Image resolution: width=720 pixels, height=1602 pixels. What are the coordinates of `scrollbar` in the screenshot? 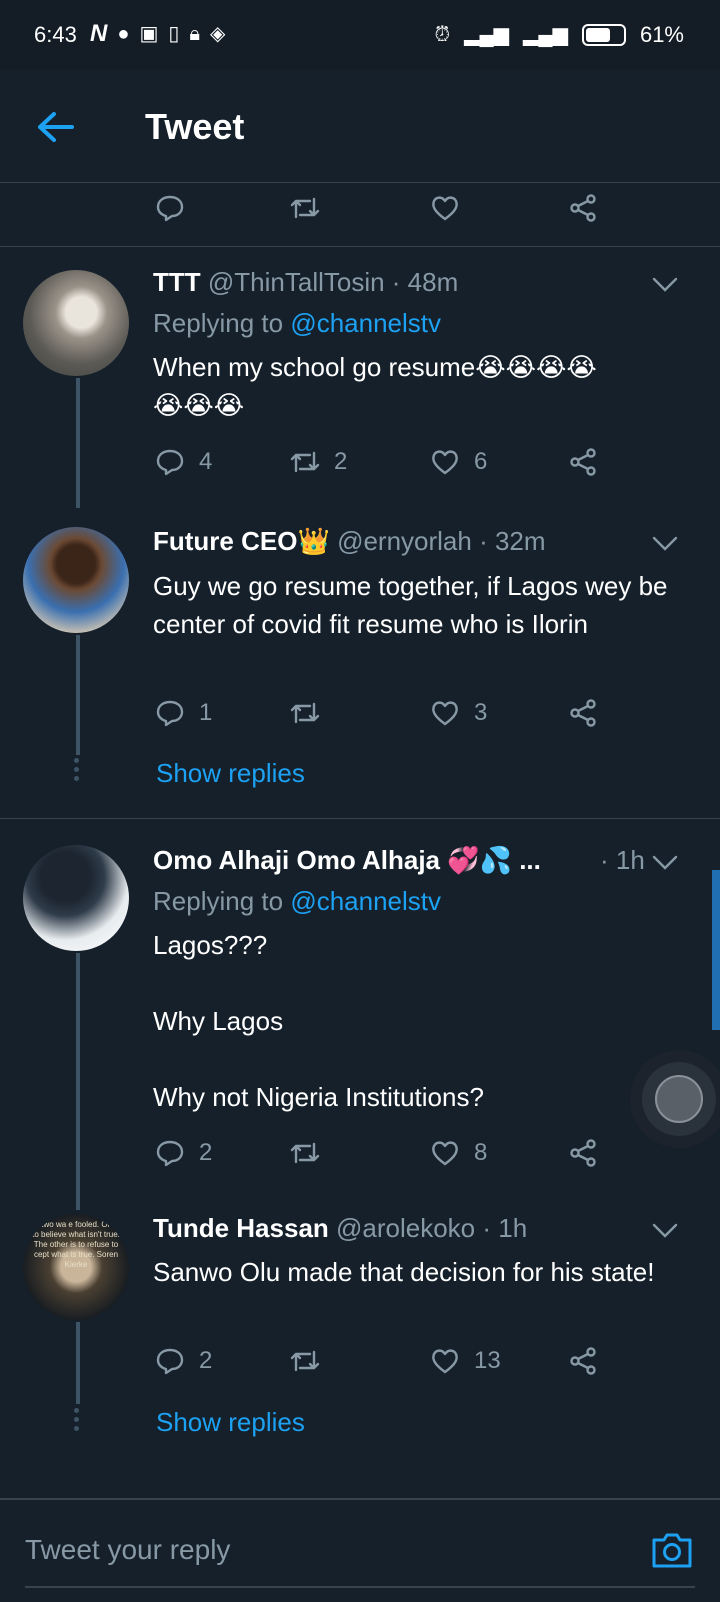 It's located at (716, 950).